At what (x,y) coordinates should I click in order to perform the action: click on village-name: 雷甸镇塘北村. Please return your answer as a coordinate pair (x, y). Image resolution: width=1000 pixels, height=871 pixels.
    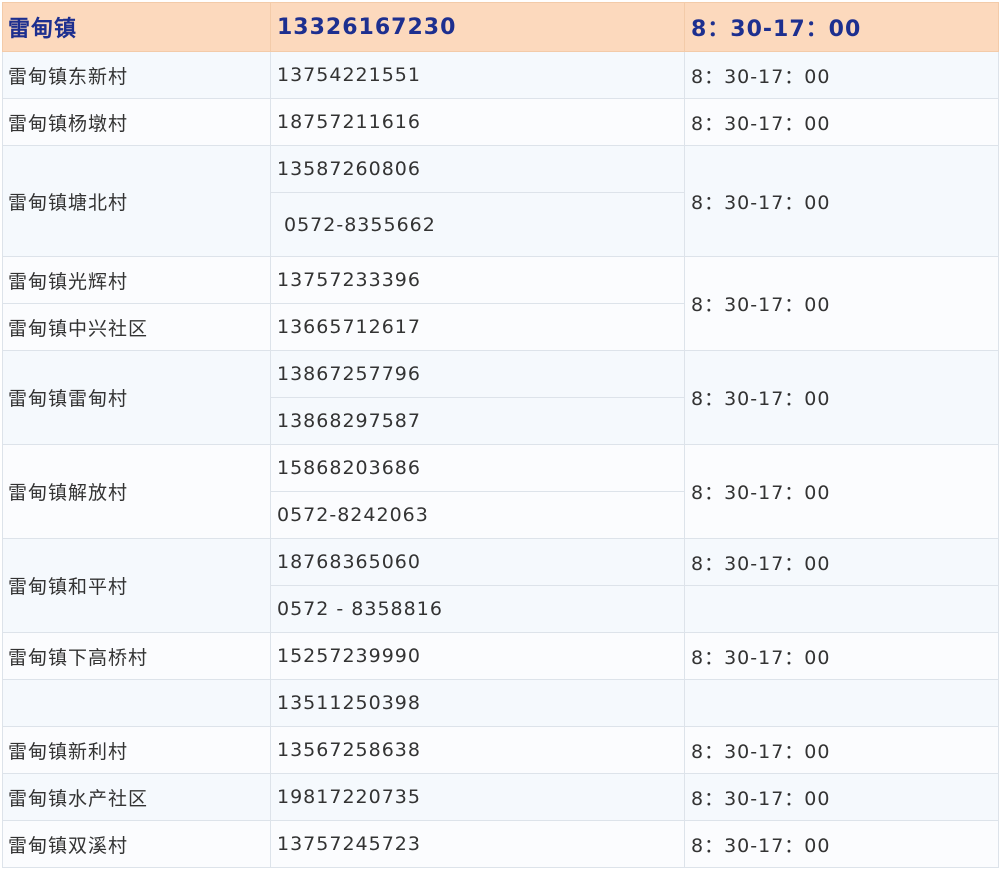
    Looking at the image, I should click on (136, 201).